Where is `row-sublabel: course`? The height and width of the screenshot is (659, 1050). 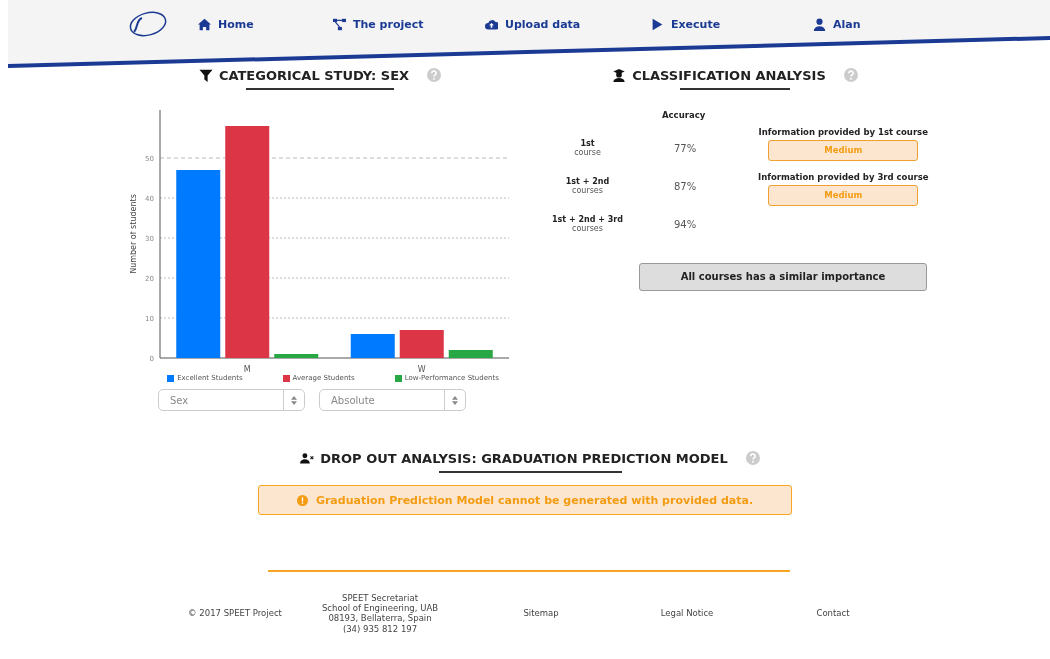 row-sublabel: course is located at coordinates (587, 152).